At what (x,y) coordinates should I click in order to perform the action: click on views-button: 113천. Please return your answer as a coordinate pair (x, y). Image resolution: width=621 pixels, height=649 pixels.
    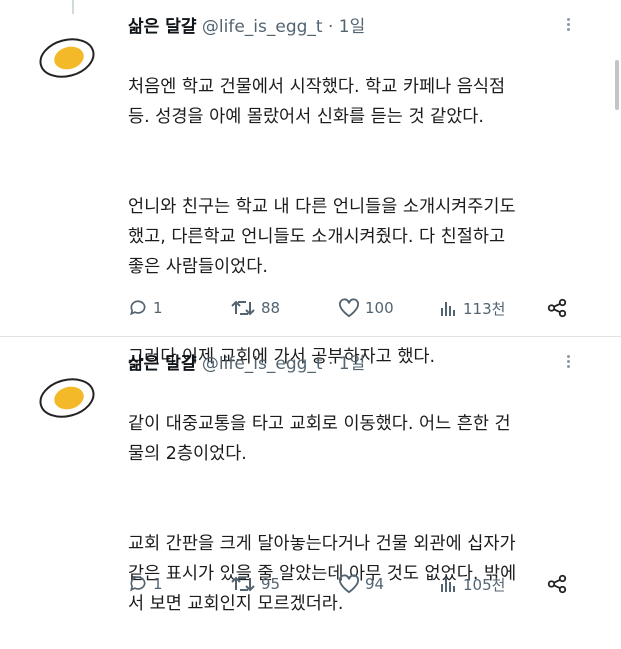
    Looking at the image, I should click on (472, 308).